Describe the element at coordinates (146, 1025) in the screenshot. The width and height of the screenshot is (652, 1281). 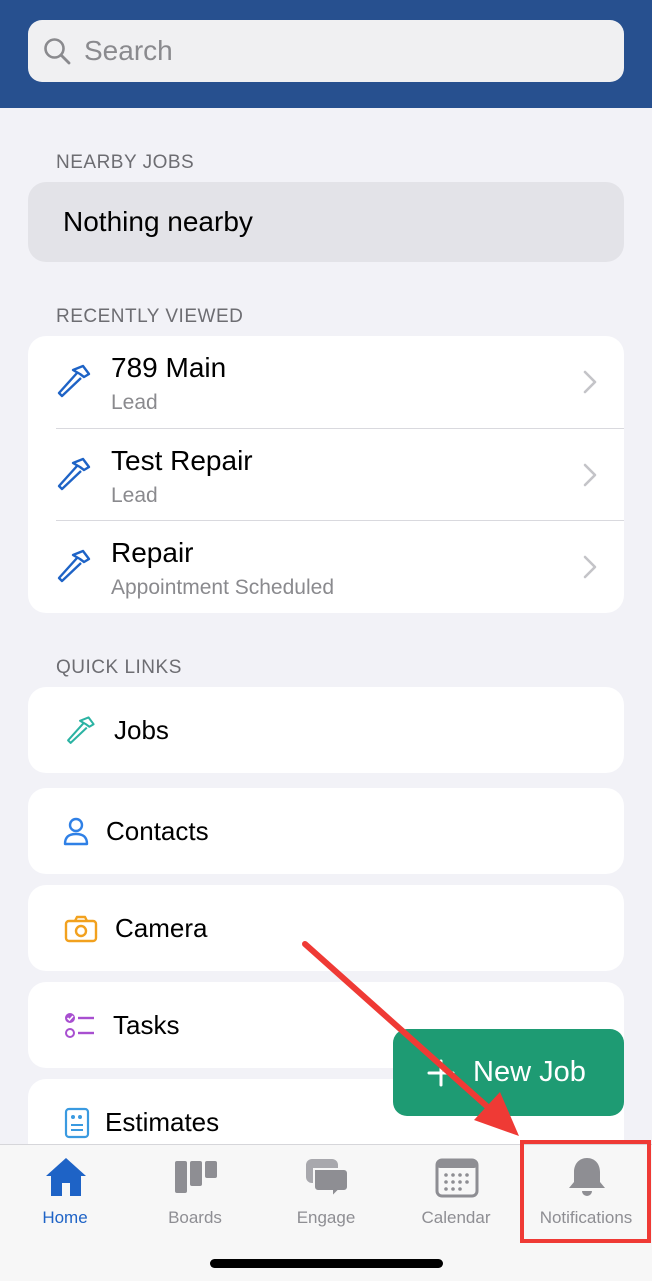
I see `quick-link-label: Tasks` at that location.